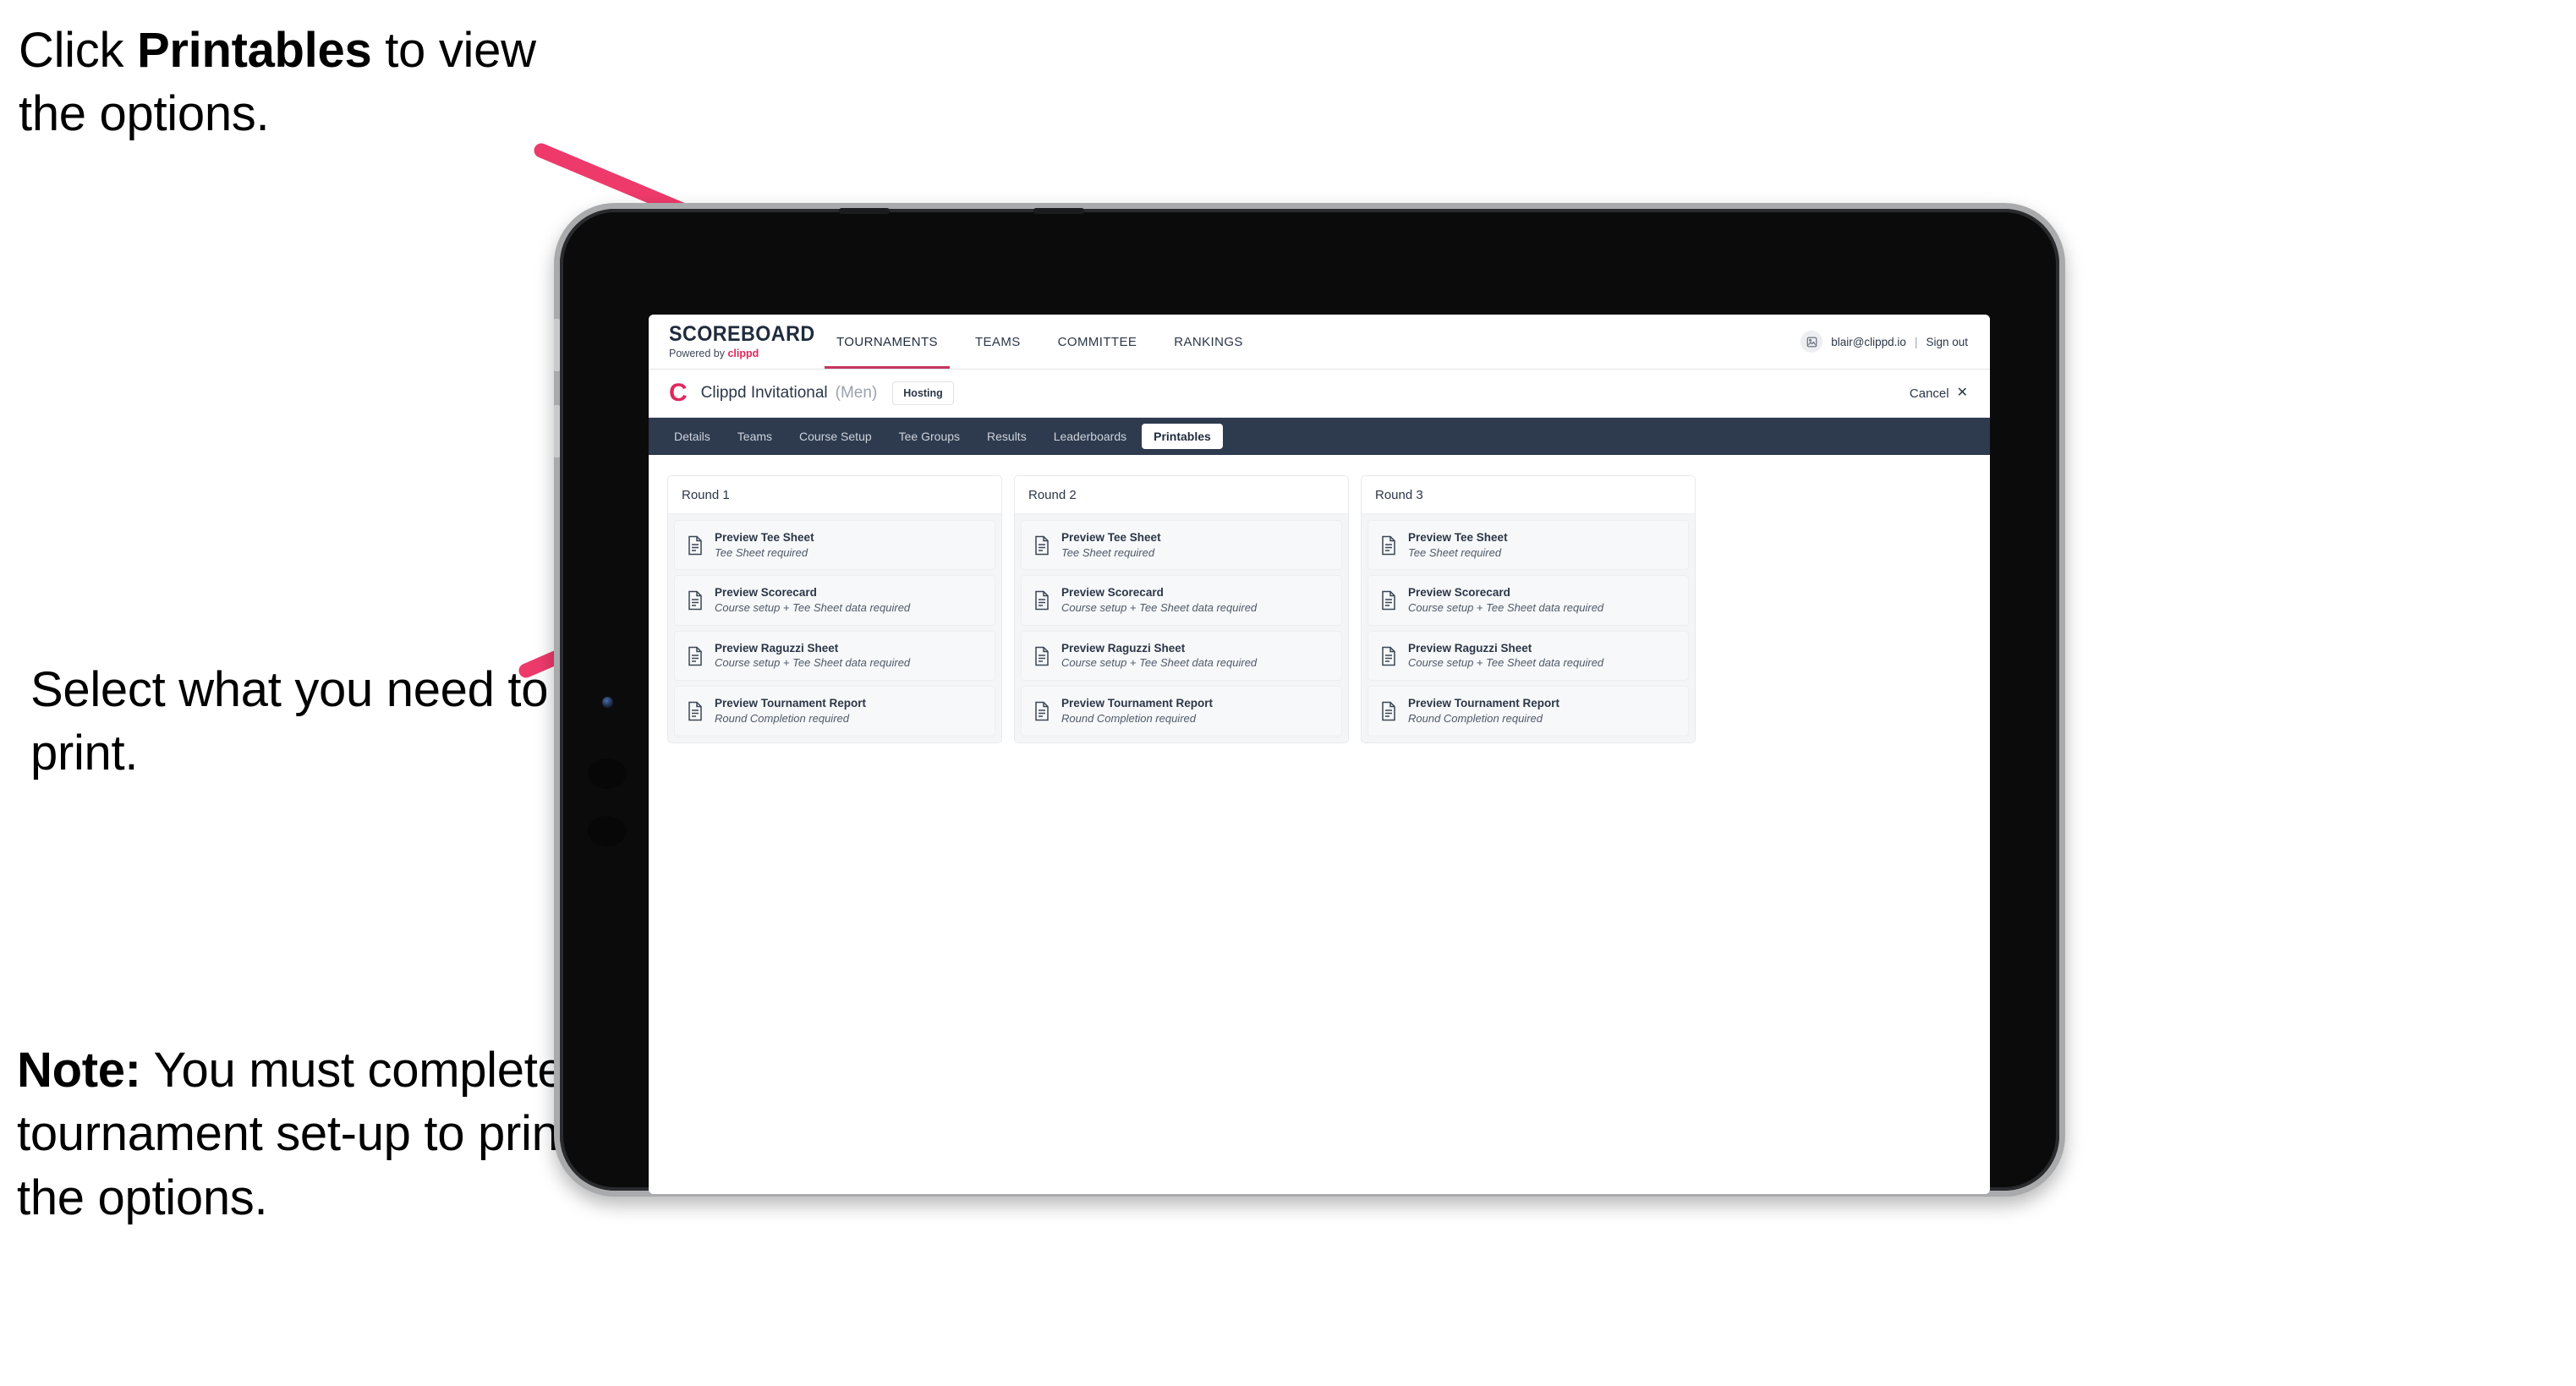 This screenshot has height=1386, width=2576. What do you see at coordinates (929, 436) in the screenshot?
I see `tab-tee-groups: Tee Groups` at bounding box center [929, 436].